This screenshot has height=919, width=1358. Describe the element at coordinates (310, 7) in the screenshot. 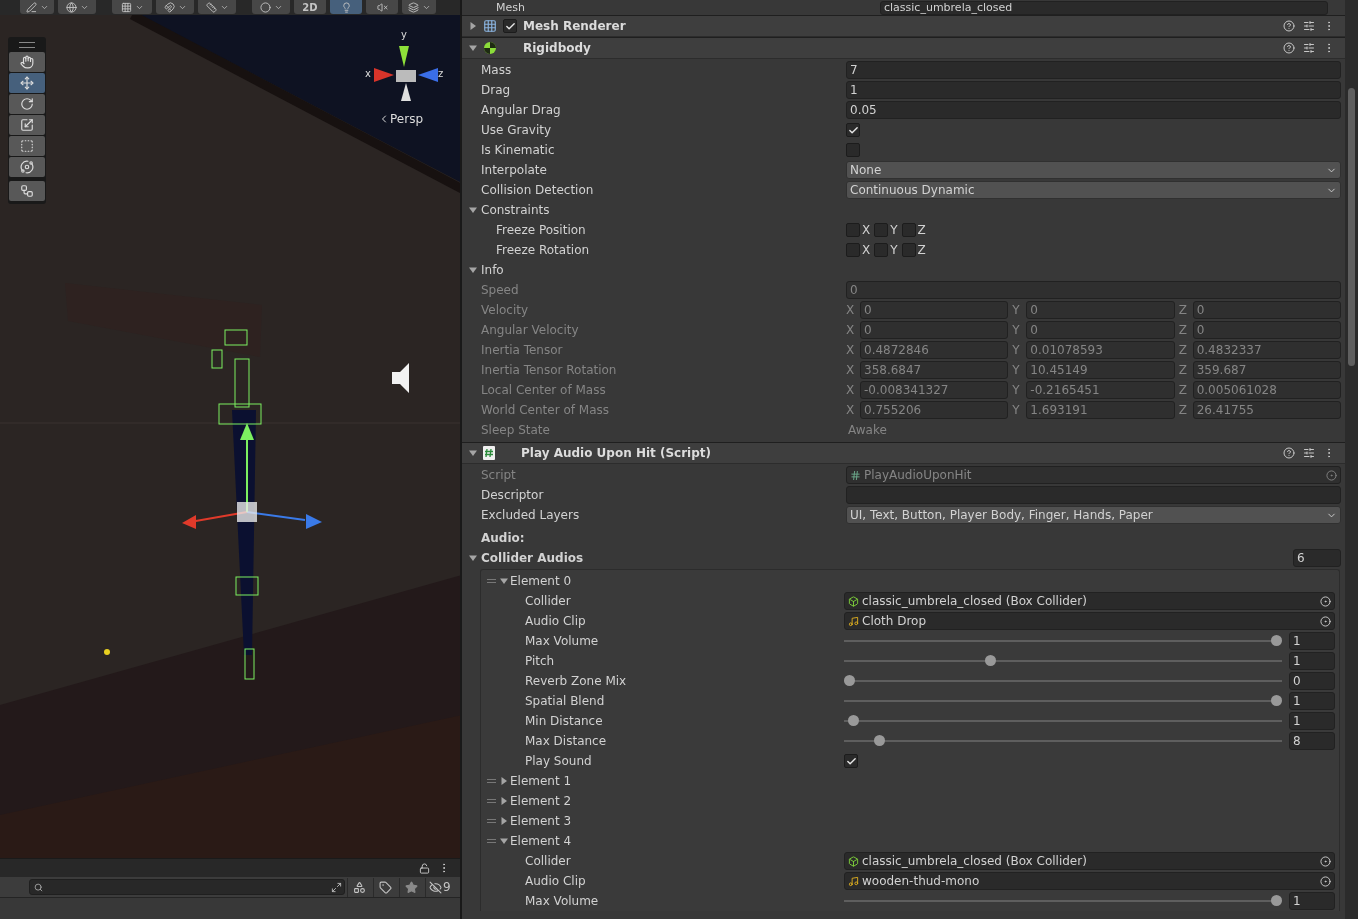

I see `2d-toggle: 2D` at that location.